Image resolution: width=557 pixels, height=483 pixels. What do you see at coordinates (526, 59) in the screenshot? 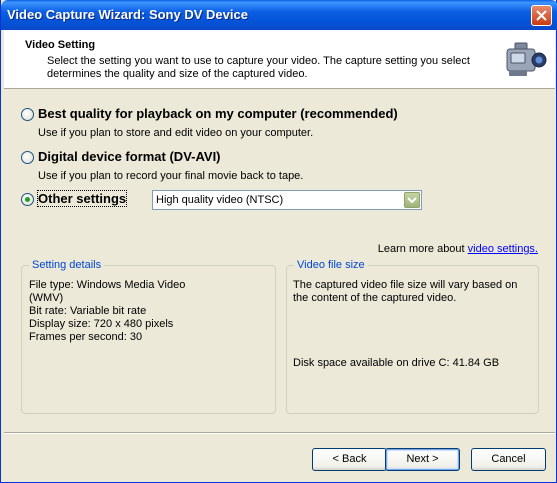
I see `camcorder-icon` at bounding box center [526, 59].